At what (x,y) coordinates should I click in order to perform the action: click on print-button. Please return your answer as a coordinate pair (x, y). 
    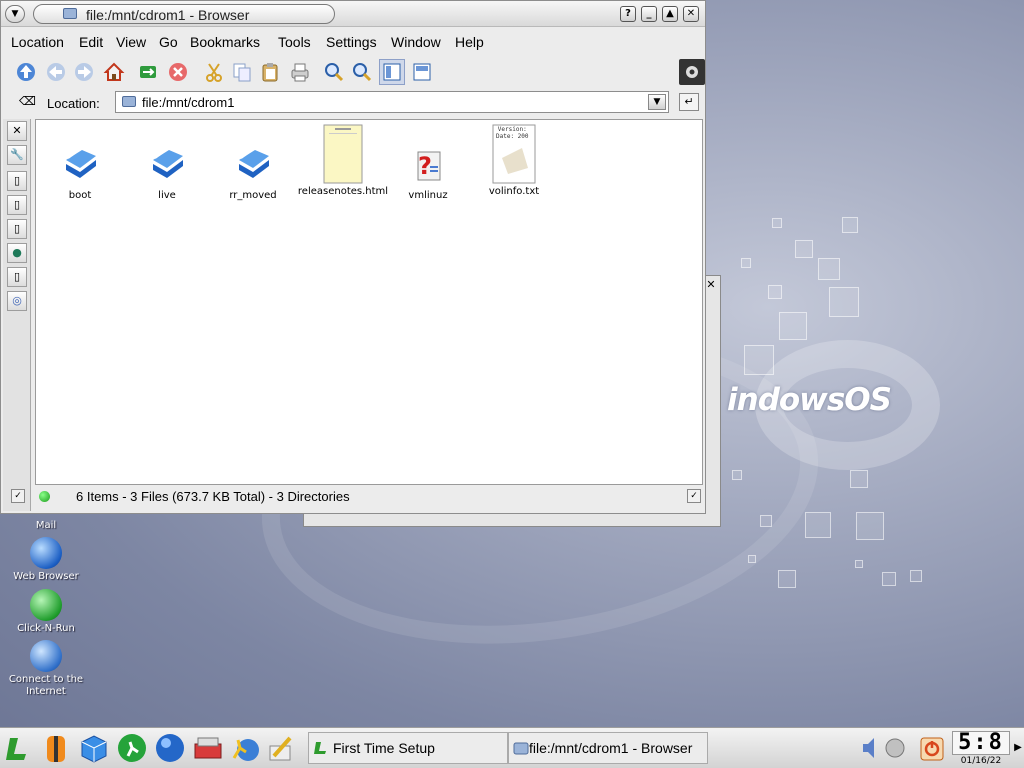
    Looking at the image, I should click on (300, 72).